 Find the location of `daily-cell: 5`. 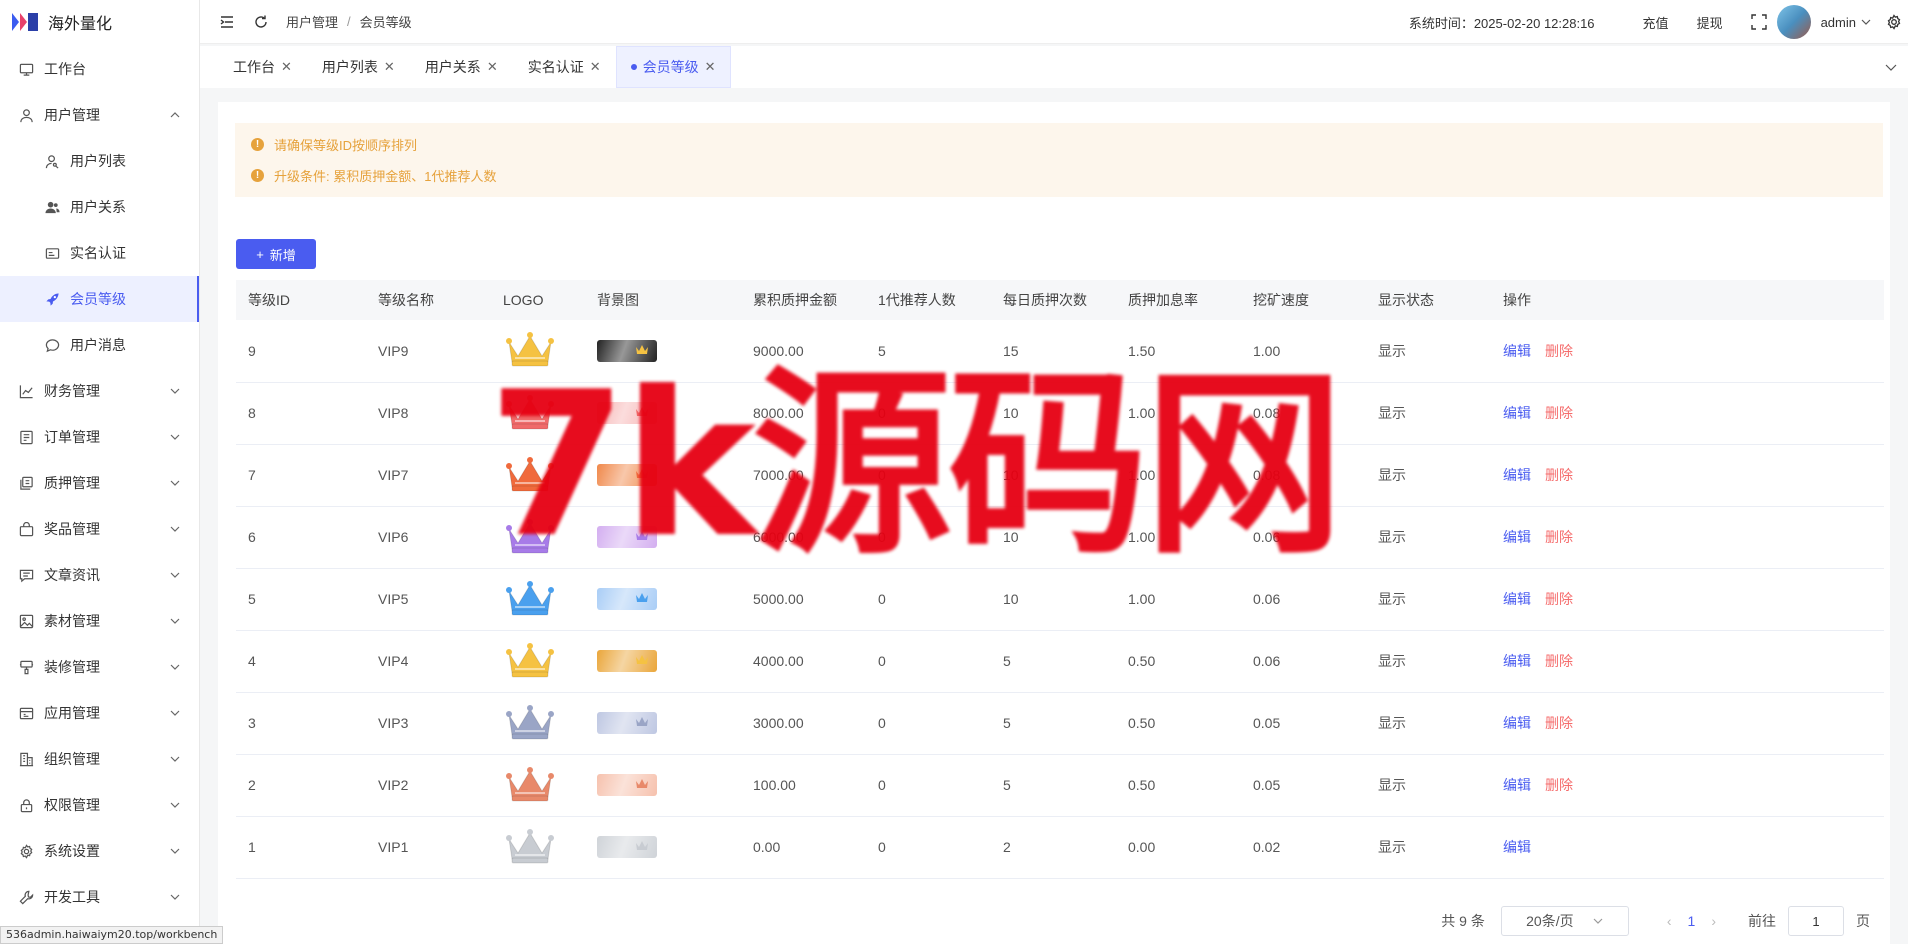

daily-cell: 5 is located at coordinates (1007, 723).